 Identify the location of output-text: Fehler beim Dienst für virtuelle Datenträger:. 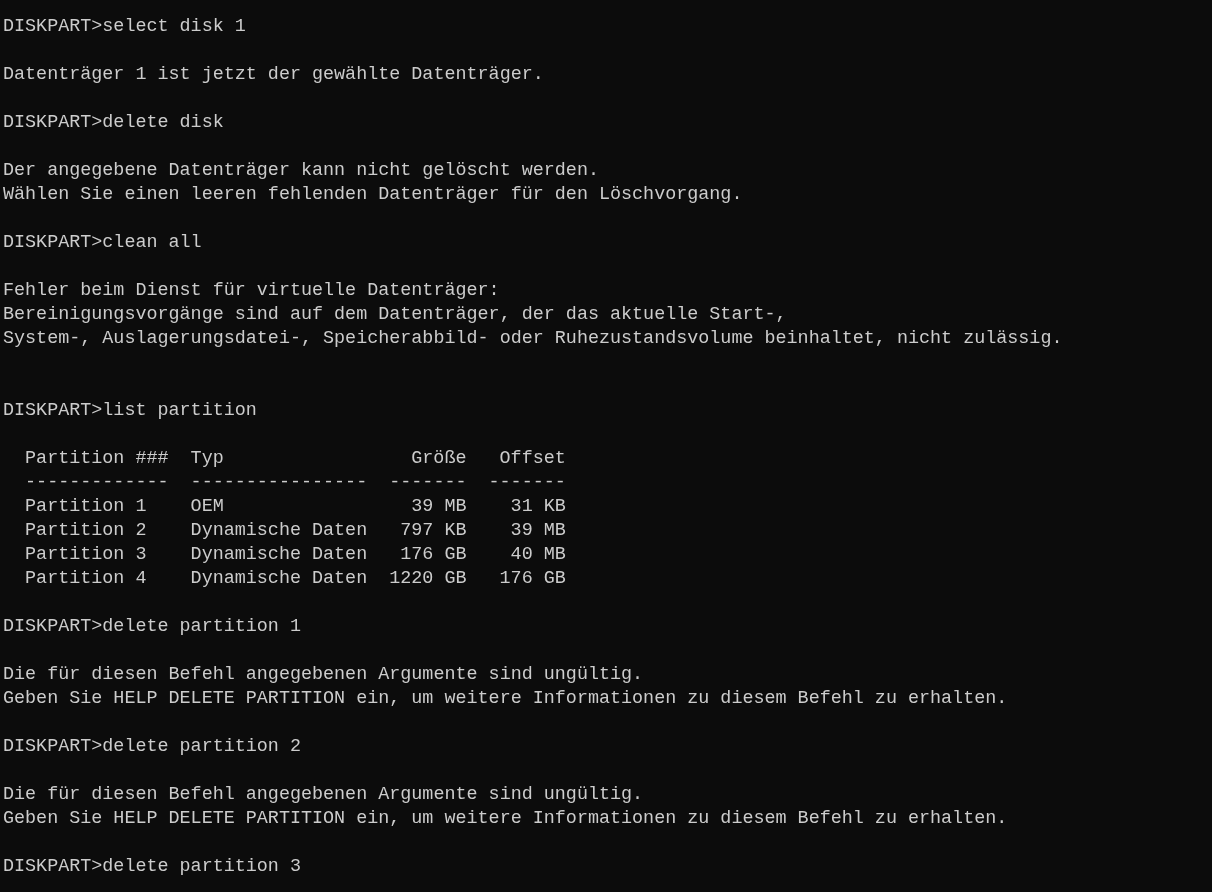
(251, 291).